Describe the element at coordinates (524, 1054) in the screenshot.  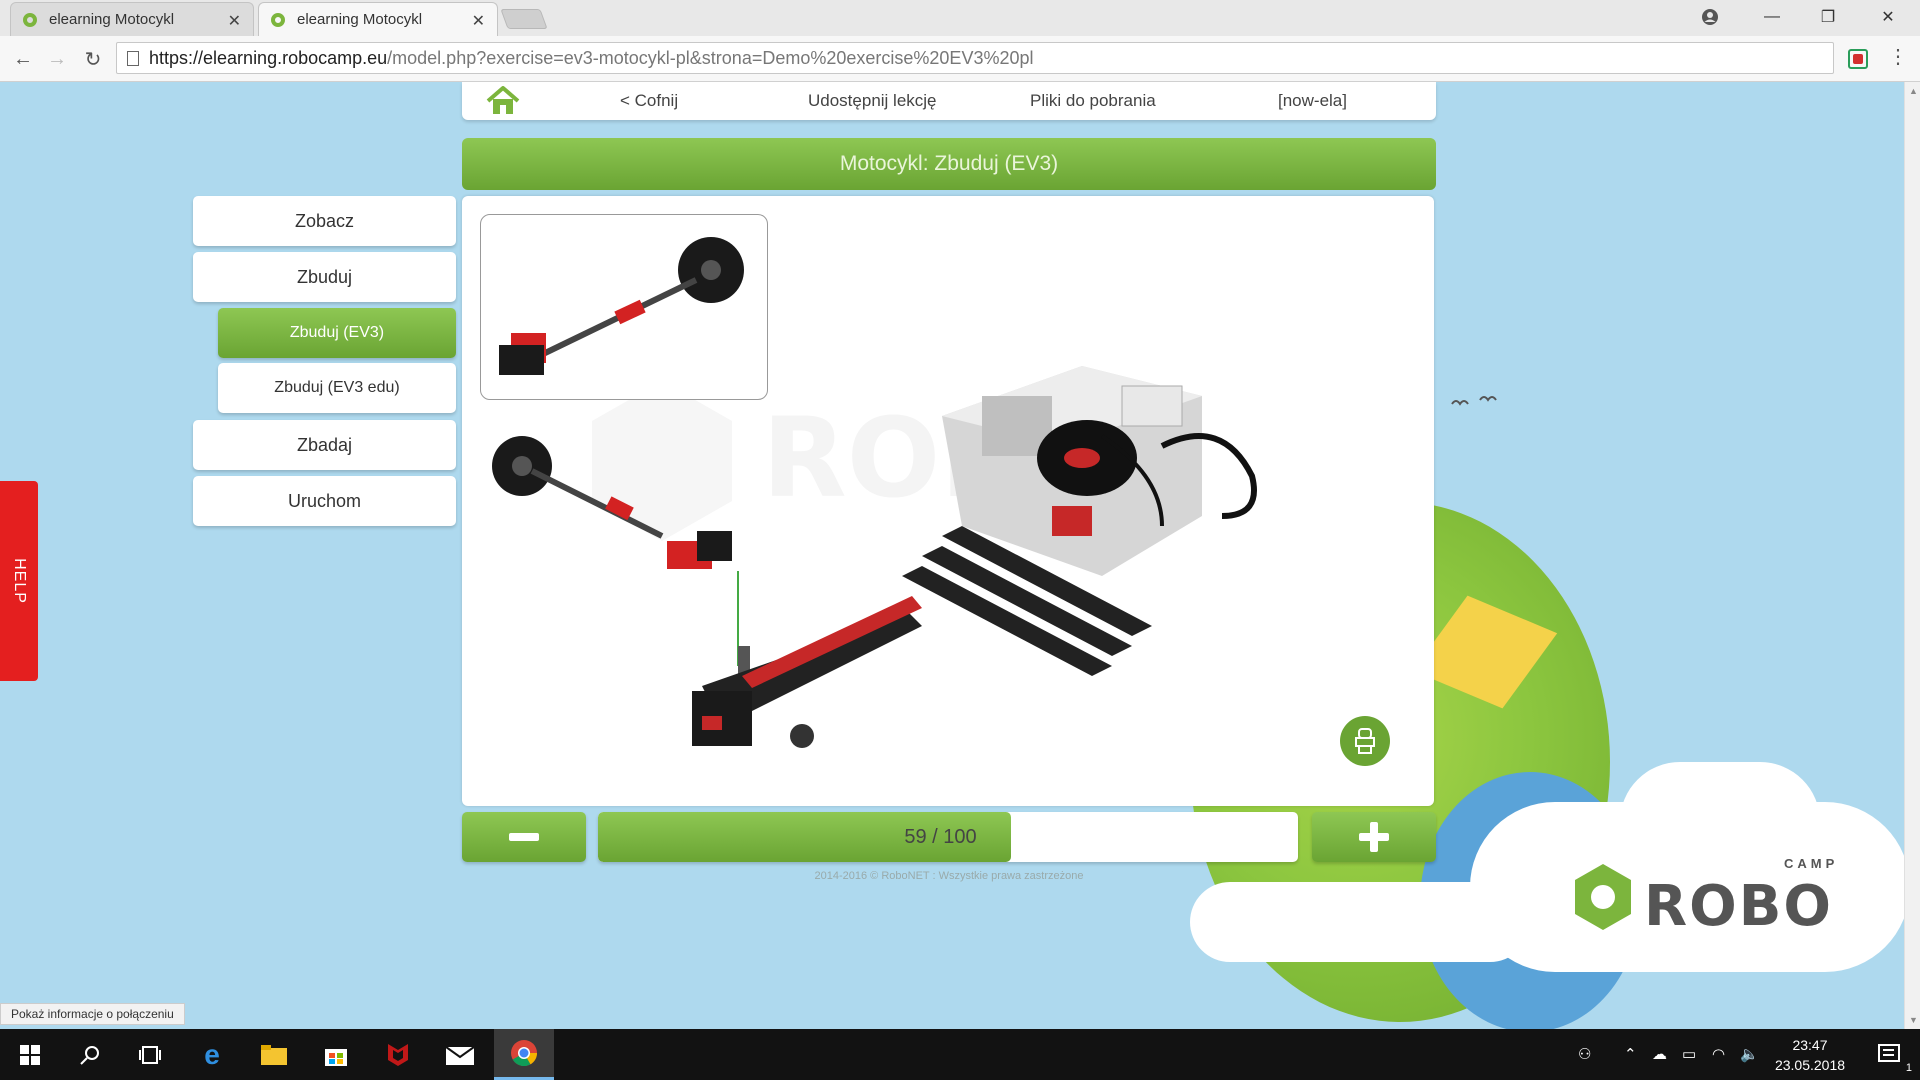
I see `chrome-icon` at that location.